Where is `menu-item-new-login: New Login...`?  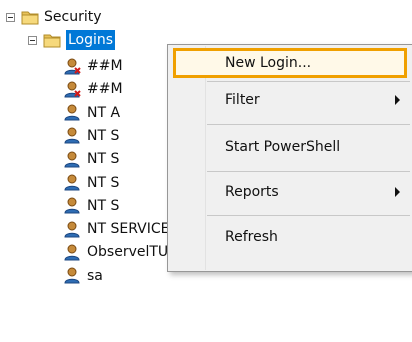 menu-item-new-login: New Login... is located at coordinates (290, 63).